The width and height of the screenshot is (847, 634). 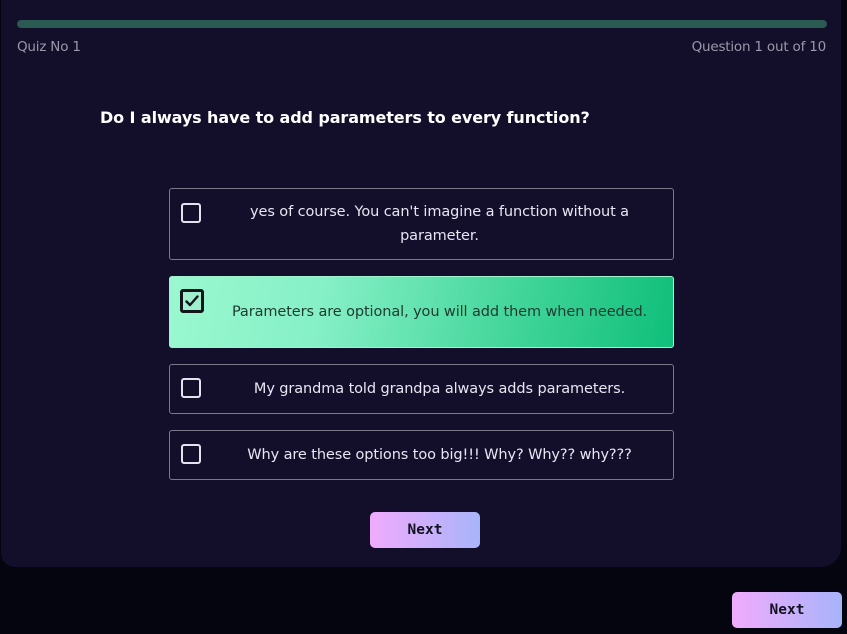 I want to click on option-2-checkbox, so click(x=192, y=301).